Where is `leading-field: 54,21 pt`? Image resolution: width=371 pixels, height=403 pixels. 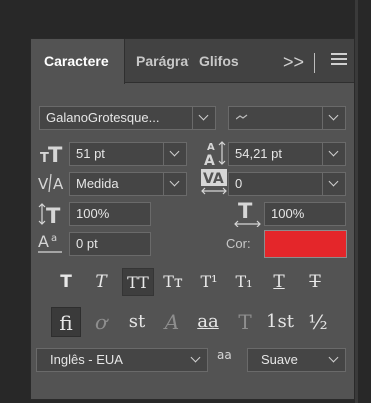 leading-field: 54,21 pt is located at coordinates (287, 154).